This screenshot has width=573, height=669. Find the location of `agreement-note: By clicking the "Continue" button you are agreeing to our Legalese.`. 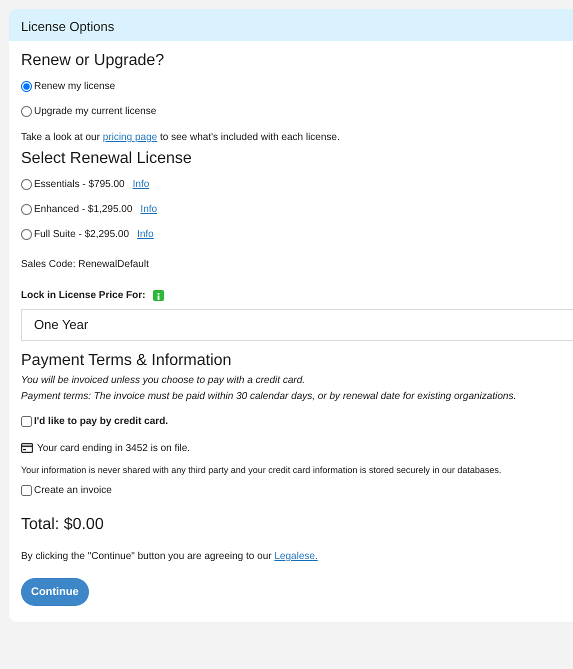

agreement-note: By clicking the "Continue" button you are agreeing to our Legalese. is located at coordinates (170, 557).